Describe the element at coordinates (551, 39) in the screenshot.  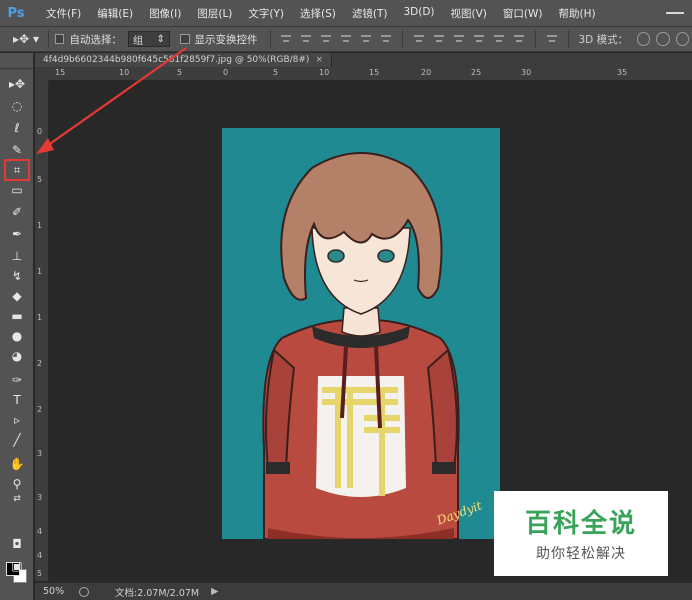
I see `auto-align-icon` at that location.